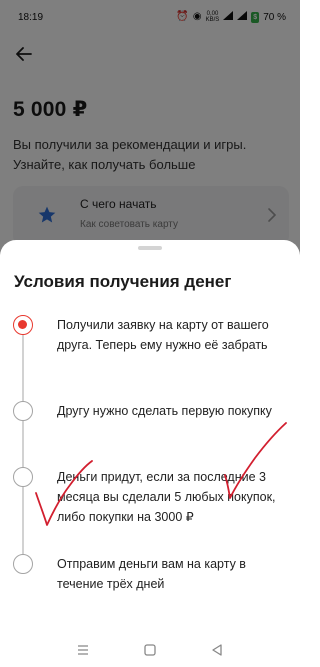  I want to click on system-nav-bar, so click(150, 649).